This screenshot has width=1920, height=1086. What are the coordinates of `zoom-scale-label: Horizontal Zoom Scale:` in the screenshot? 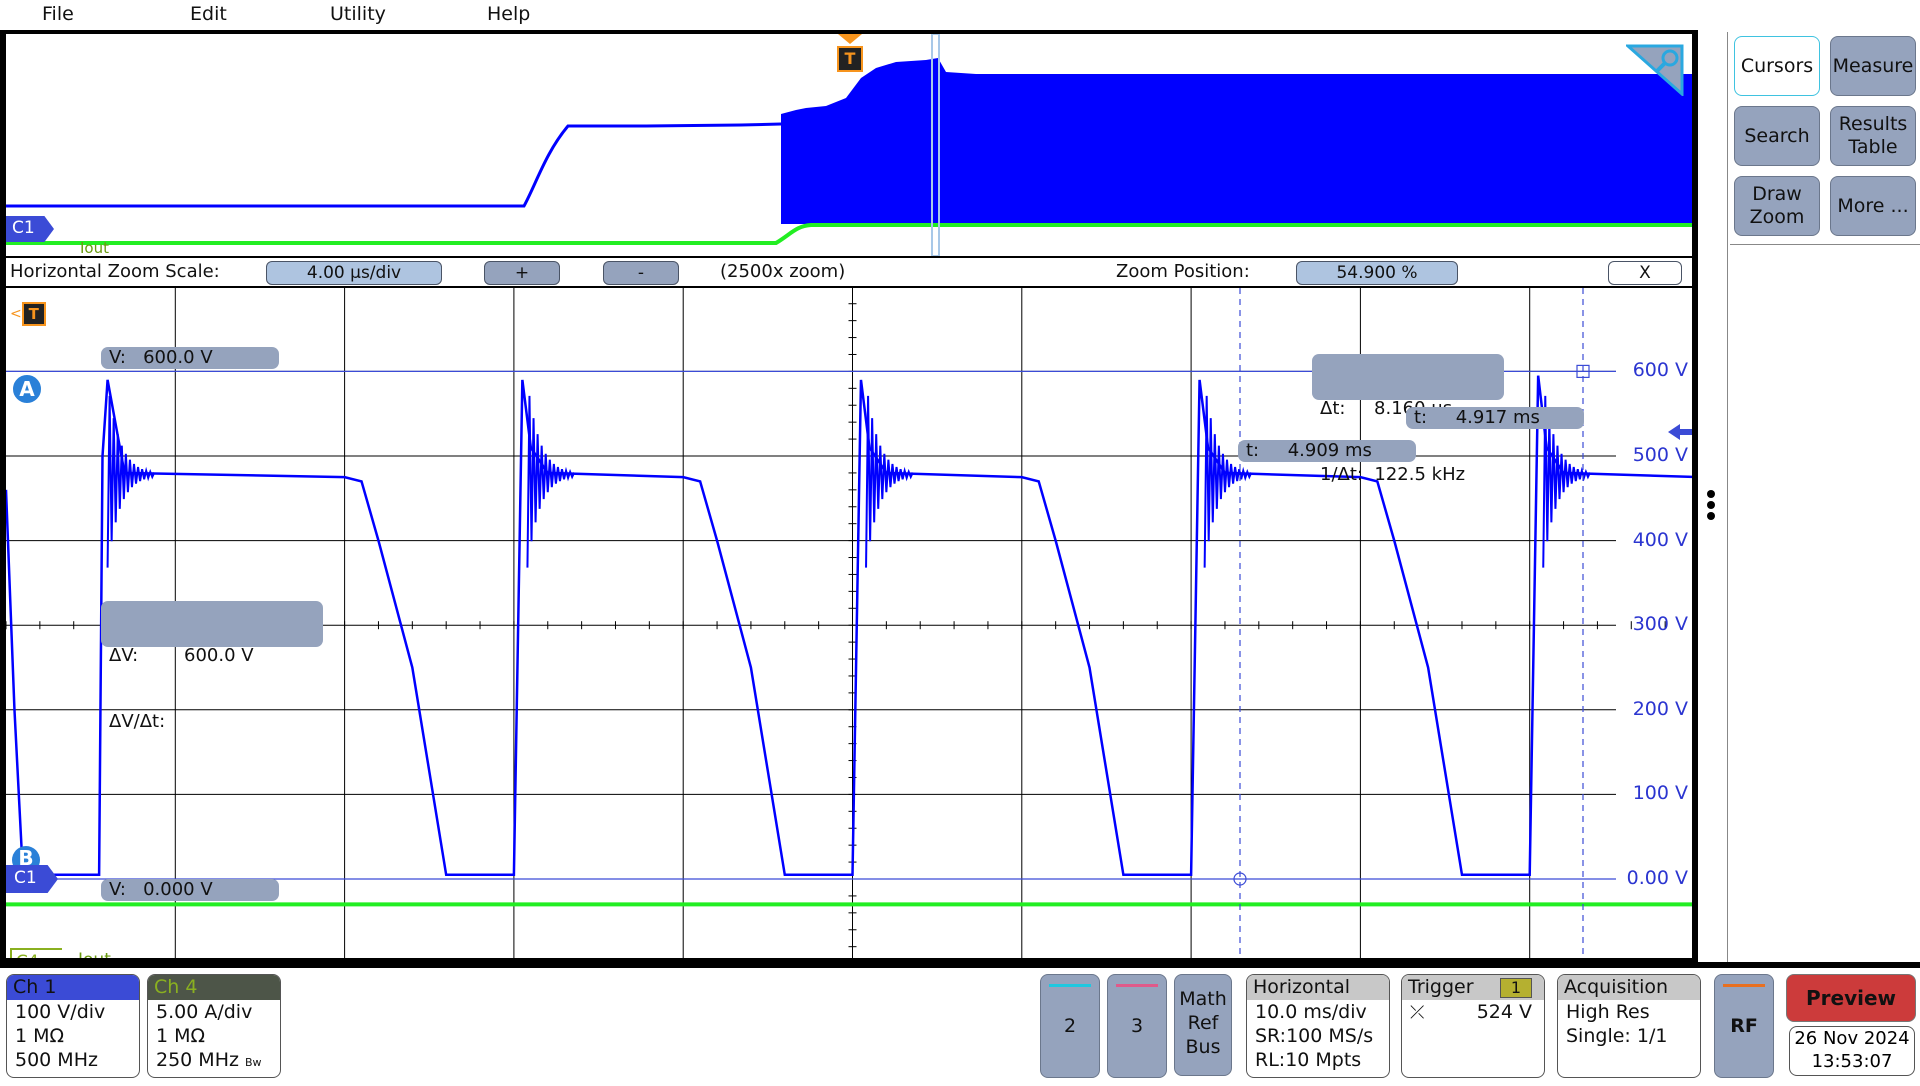 It's located at (115, 271).